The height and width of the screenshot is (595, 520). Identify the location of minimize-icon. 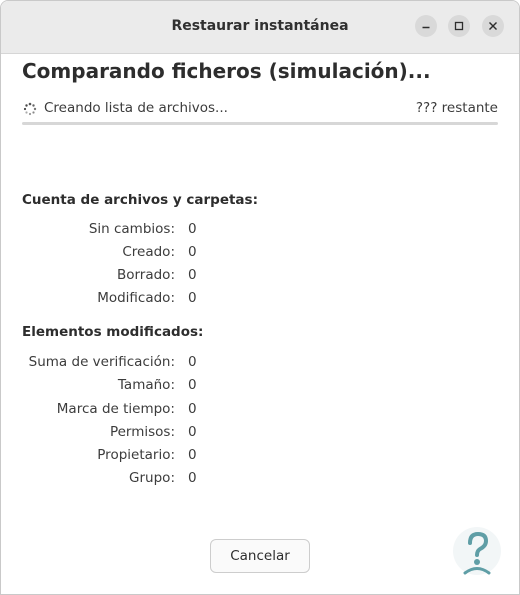
(426, 27).